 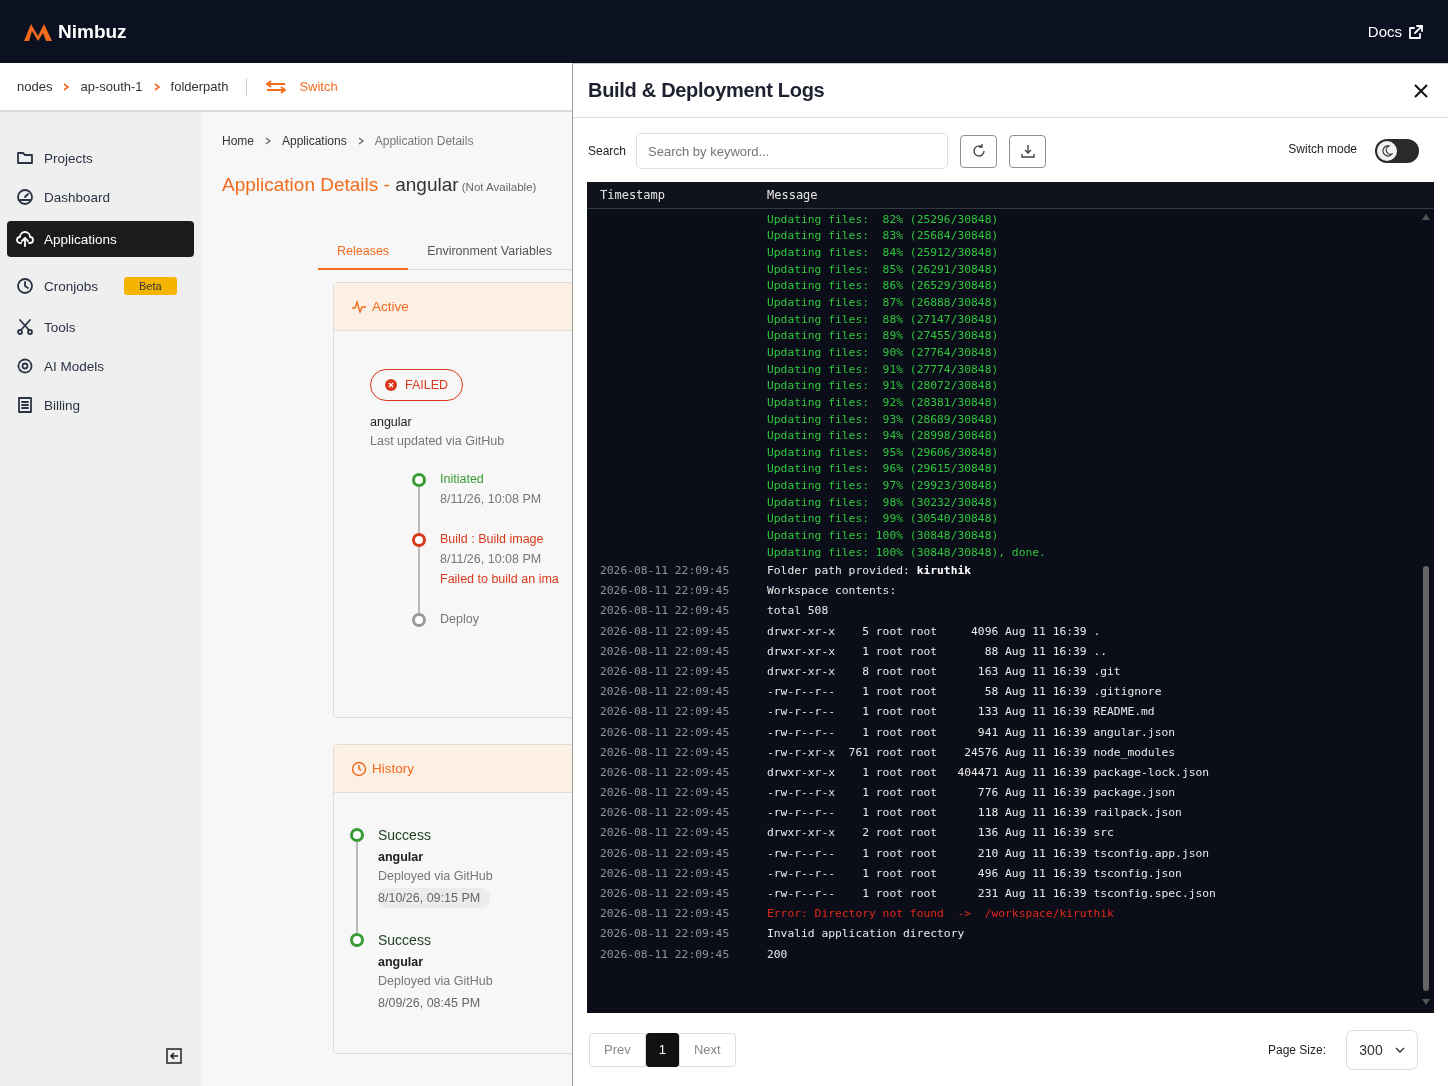 I want to click on folder-icon, so click(x=25, y=158).